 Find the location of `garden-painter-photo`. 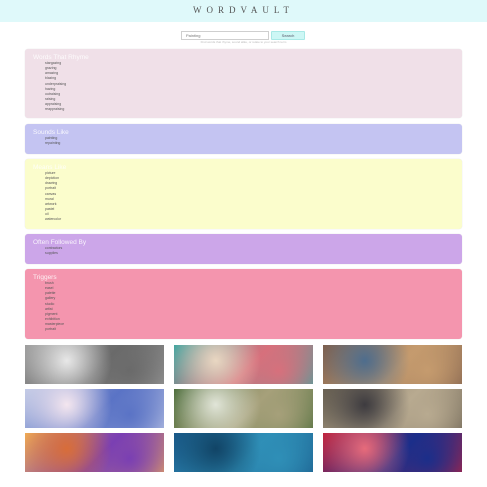

garden-painter-photo is located at coordinates (243, 408).